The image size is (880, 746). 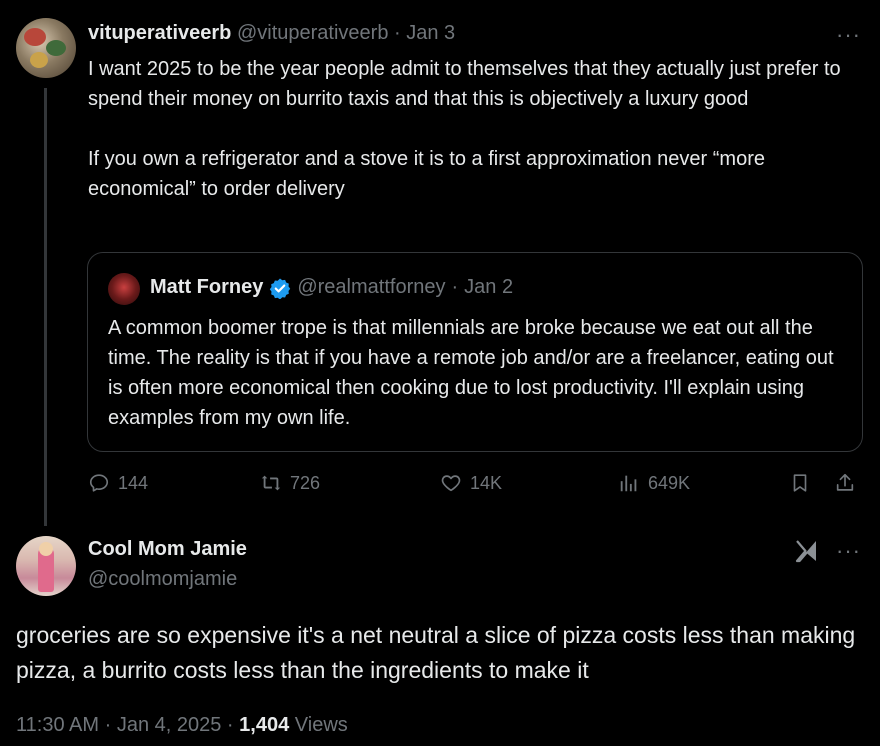 I want to click on like-button: 14K, so click(x=471, y=483).